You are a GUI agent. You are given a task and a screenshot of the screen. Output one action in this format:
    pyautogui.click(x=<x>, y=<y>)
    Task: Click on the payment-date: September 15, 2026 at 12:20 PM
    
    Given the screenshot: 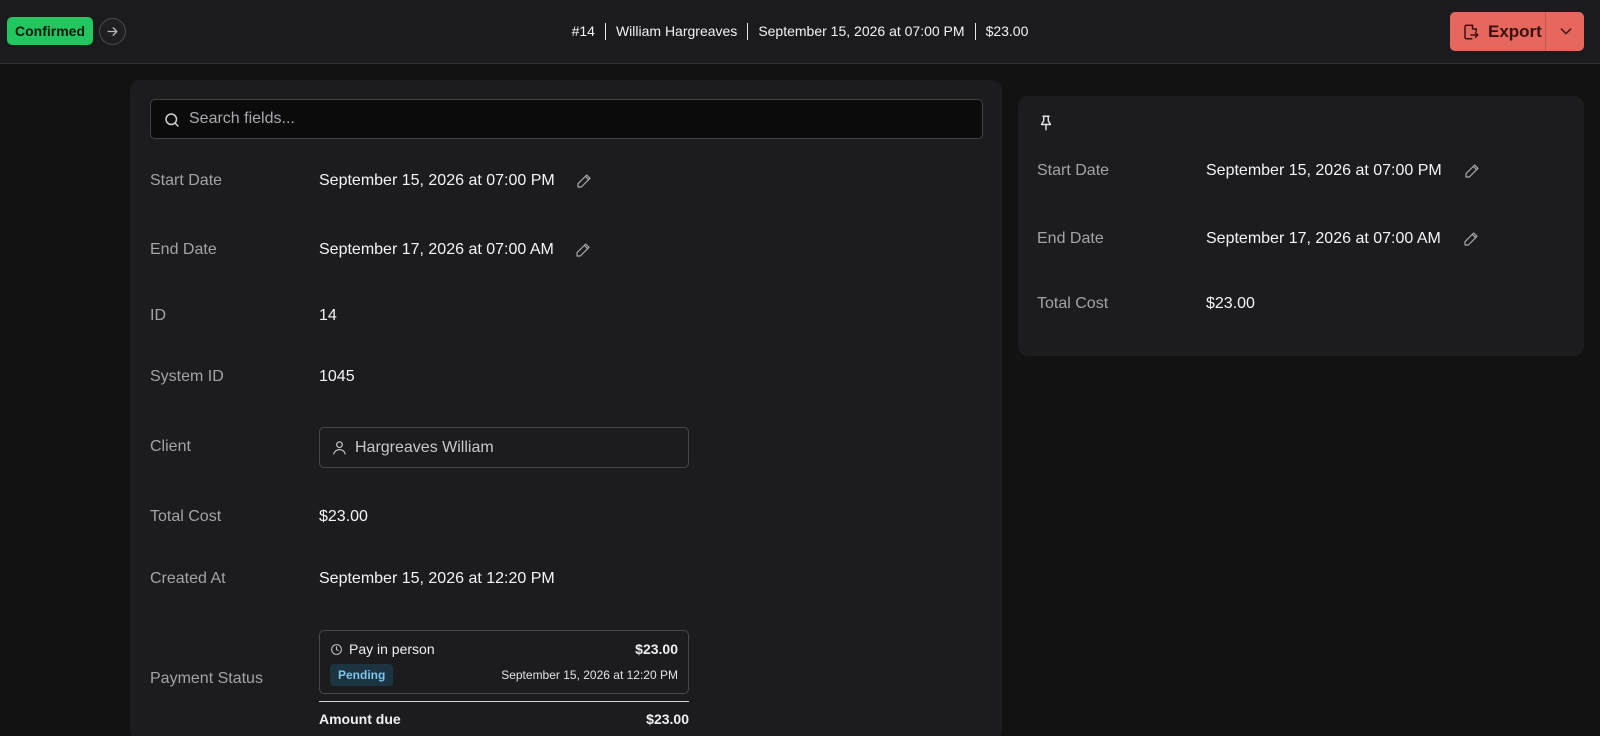 What is the action you would take?
    pyautogui.click(x=589, y=675)
    